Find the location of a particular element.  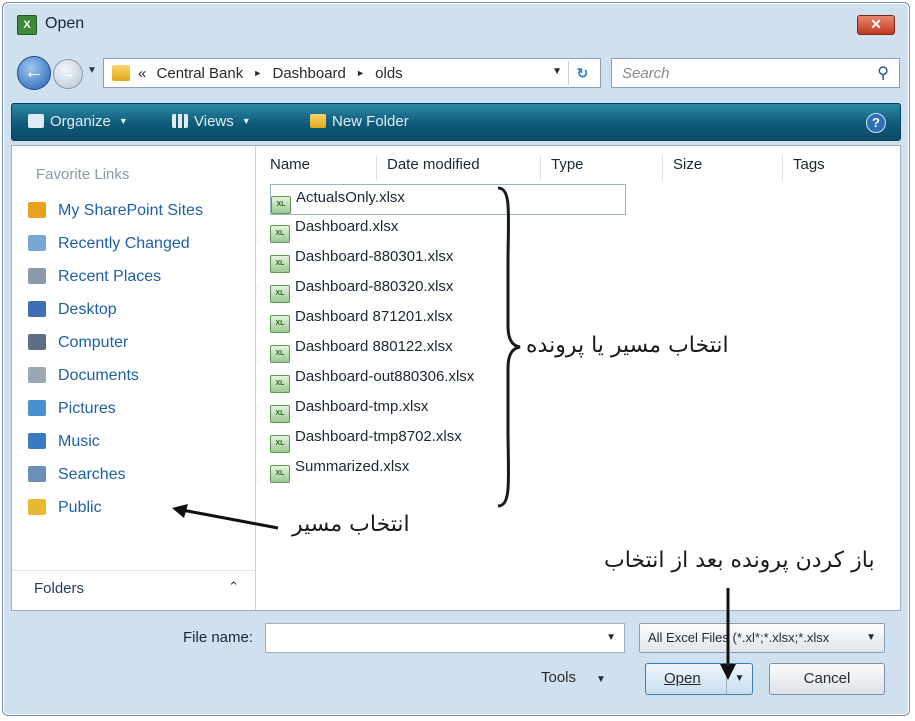

list-item: XL Dashboard-tmp.xlsx is located at coordinates (448, 409).